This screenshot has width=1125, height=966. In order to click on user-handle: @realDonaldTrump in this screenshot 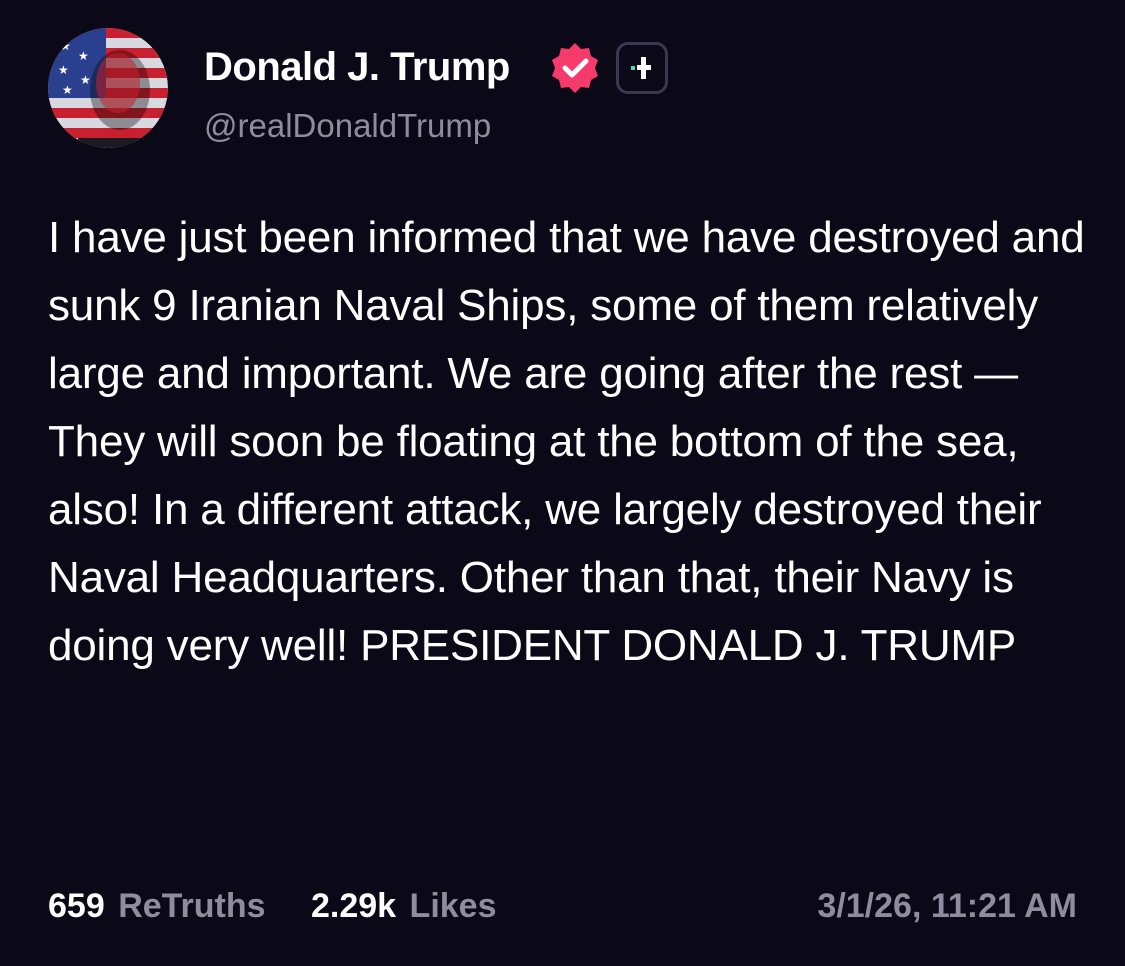, I will do `click(347, 126)`.